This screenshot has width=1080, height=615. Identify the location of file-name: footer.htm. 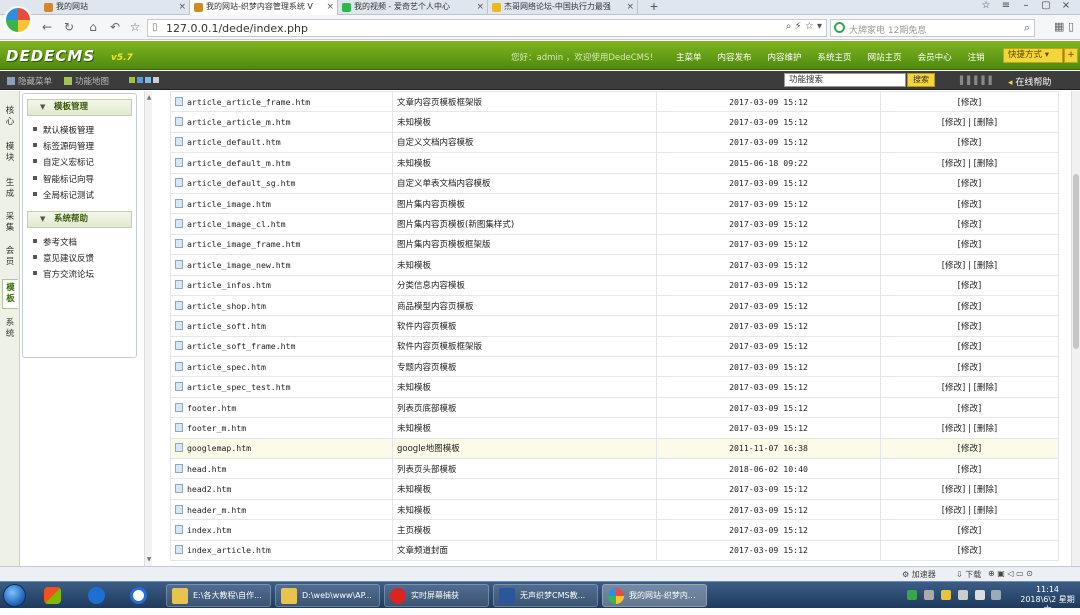
(211, 408).